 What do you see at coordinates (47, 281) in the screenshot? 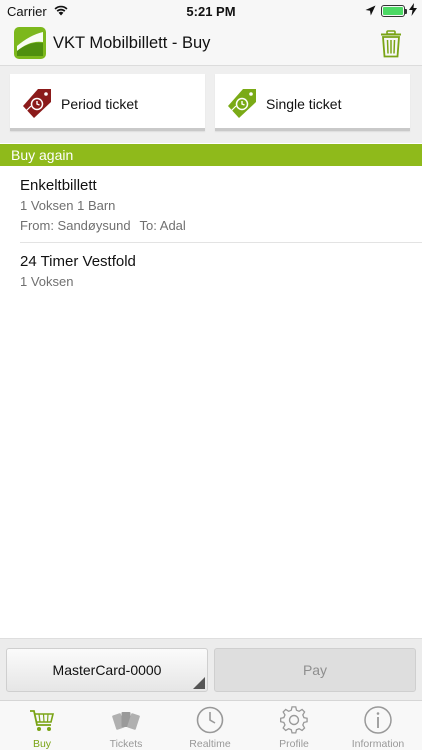
I see `item-passengers: 1 Voksen` at bounding box center [47, 281].